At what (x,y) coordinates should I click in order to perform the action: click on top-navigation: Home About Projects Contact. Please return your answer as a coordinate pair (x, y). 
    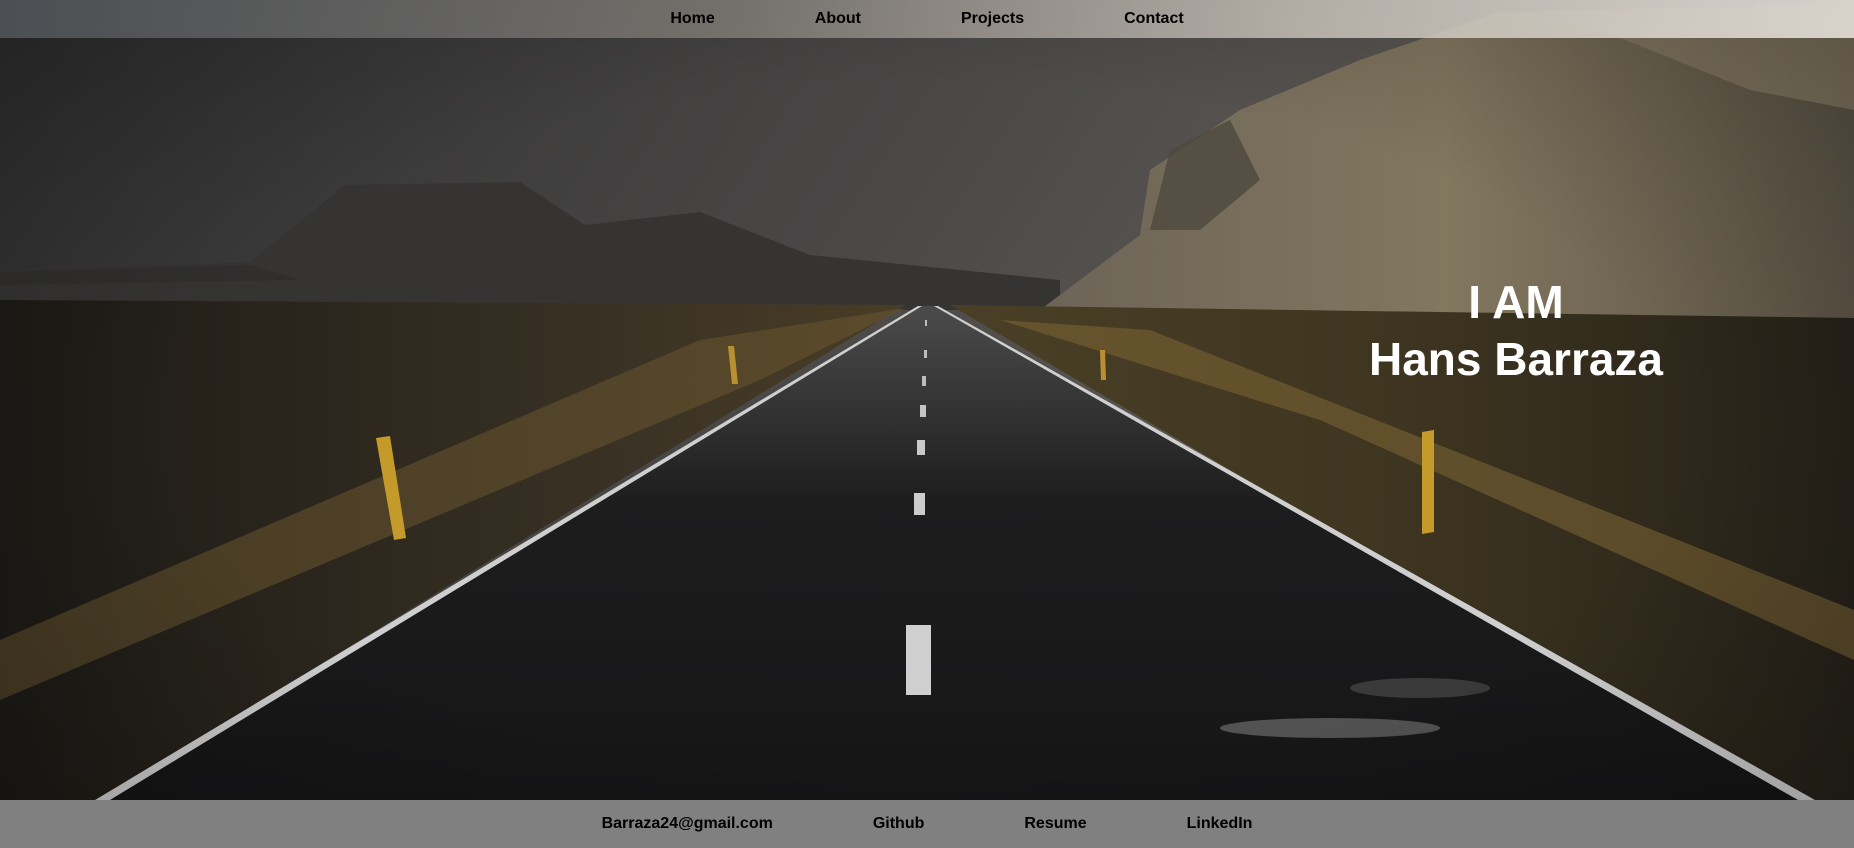
    Looking at the image, I should click on (927, 19).